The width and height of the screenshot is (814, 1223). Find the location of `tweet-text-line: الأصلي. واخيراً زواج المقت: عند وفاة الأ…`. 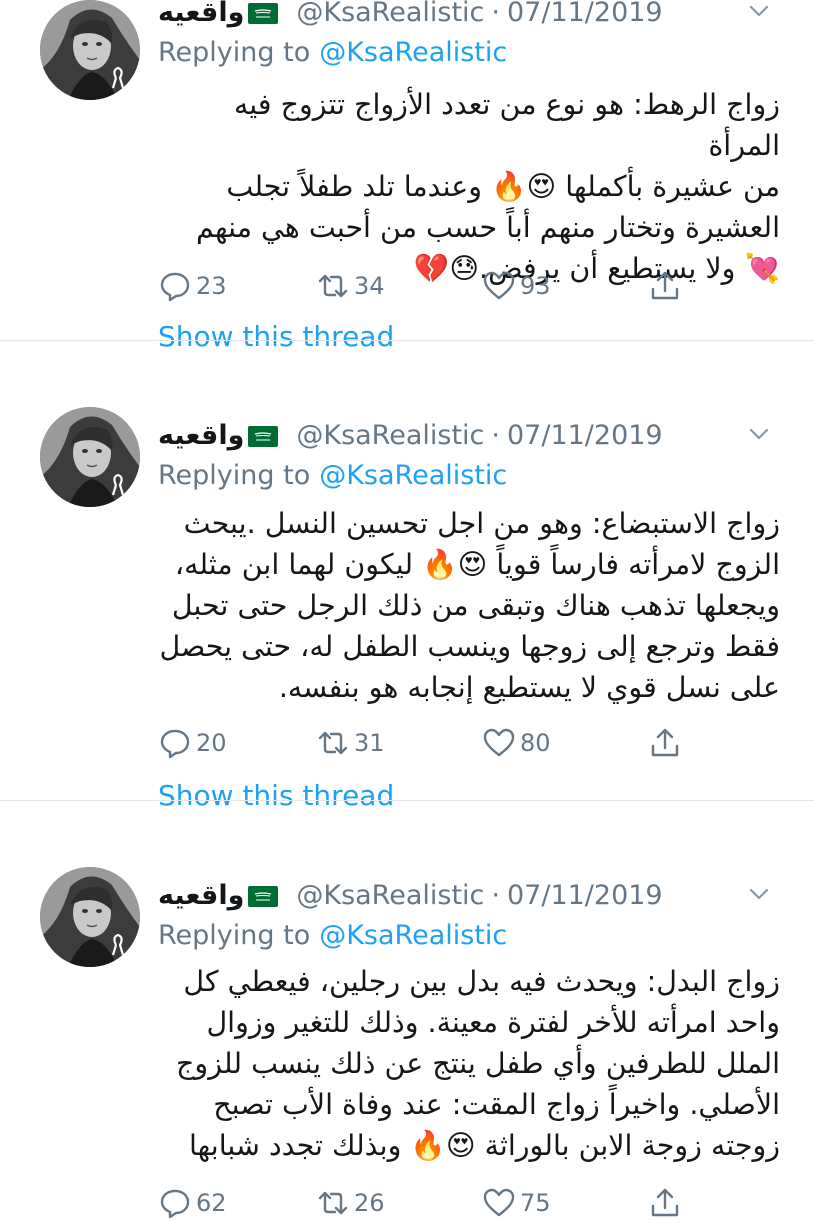

tweet-text-line: الأصلي. واخيراً زواج المقت: عند وفاة الأ… is located at coordinates (496, 1104).